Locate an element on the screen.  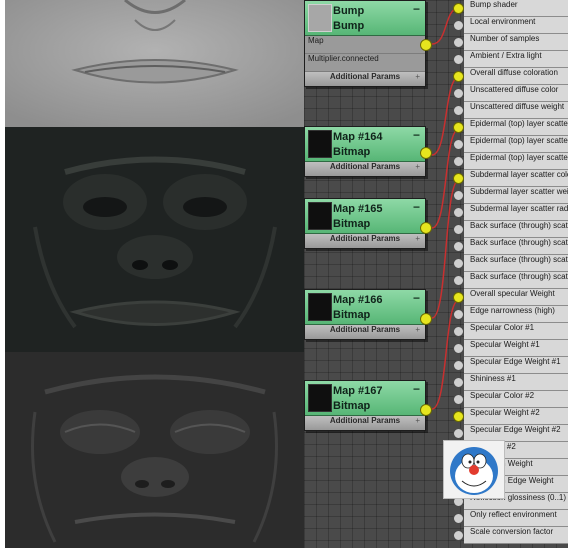
param-row: Bump shader is located at coordinates (510, 8).